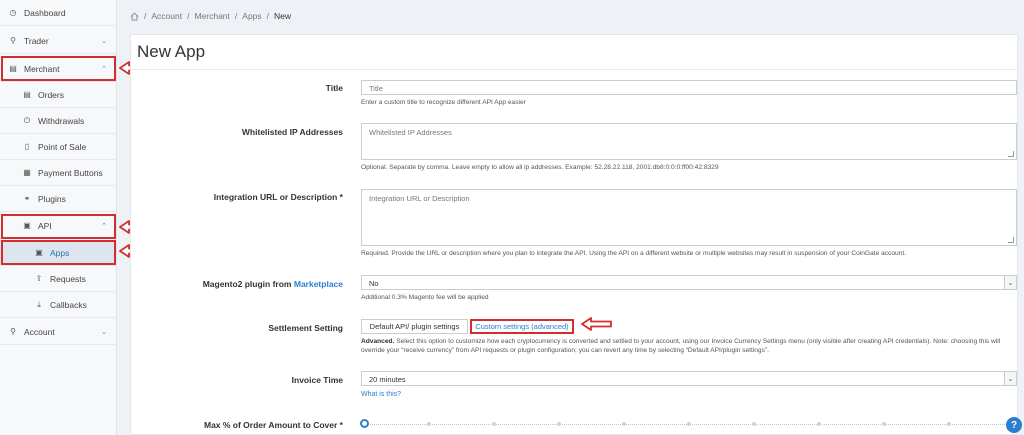  Describe the element at coordinates (689, 87) in the screenshot. I see `title-input: Title` at that location.